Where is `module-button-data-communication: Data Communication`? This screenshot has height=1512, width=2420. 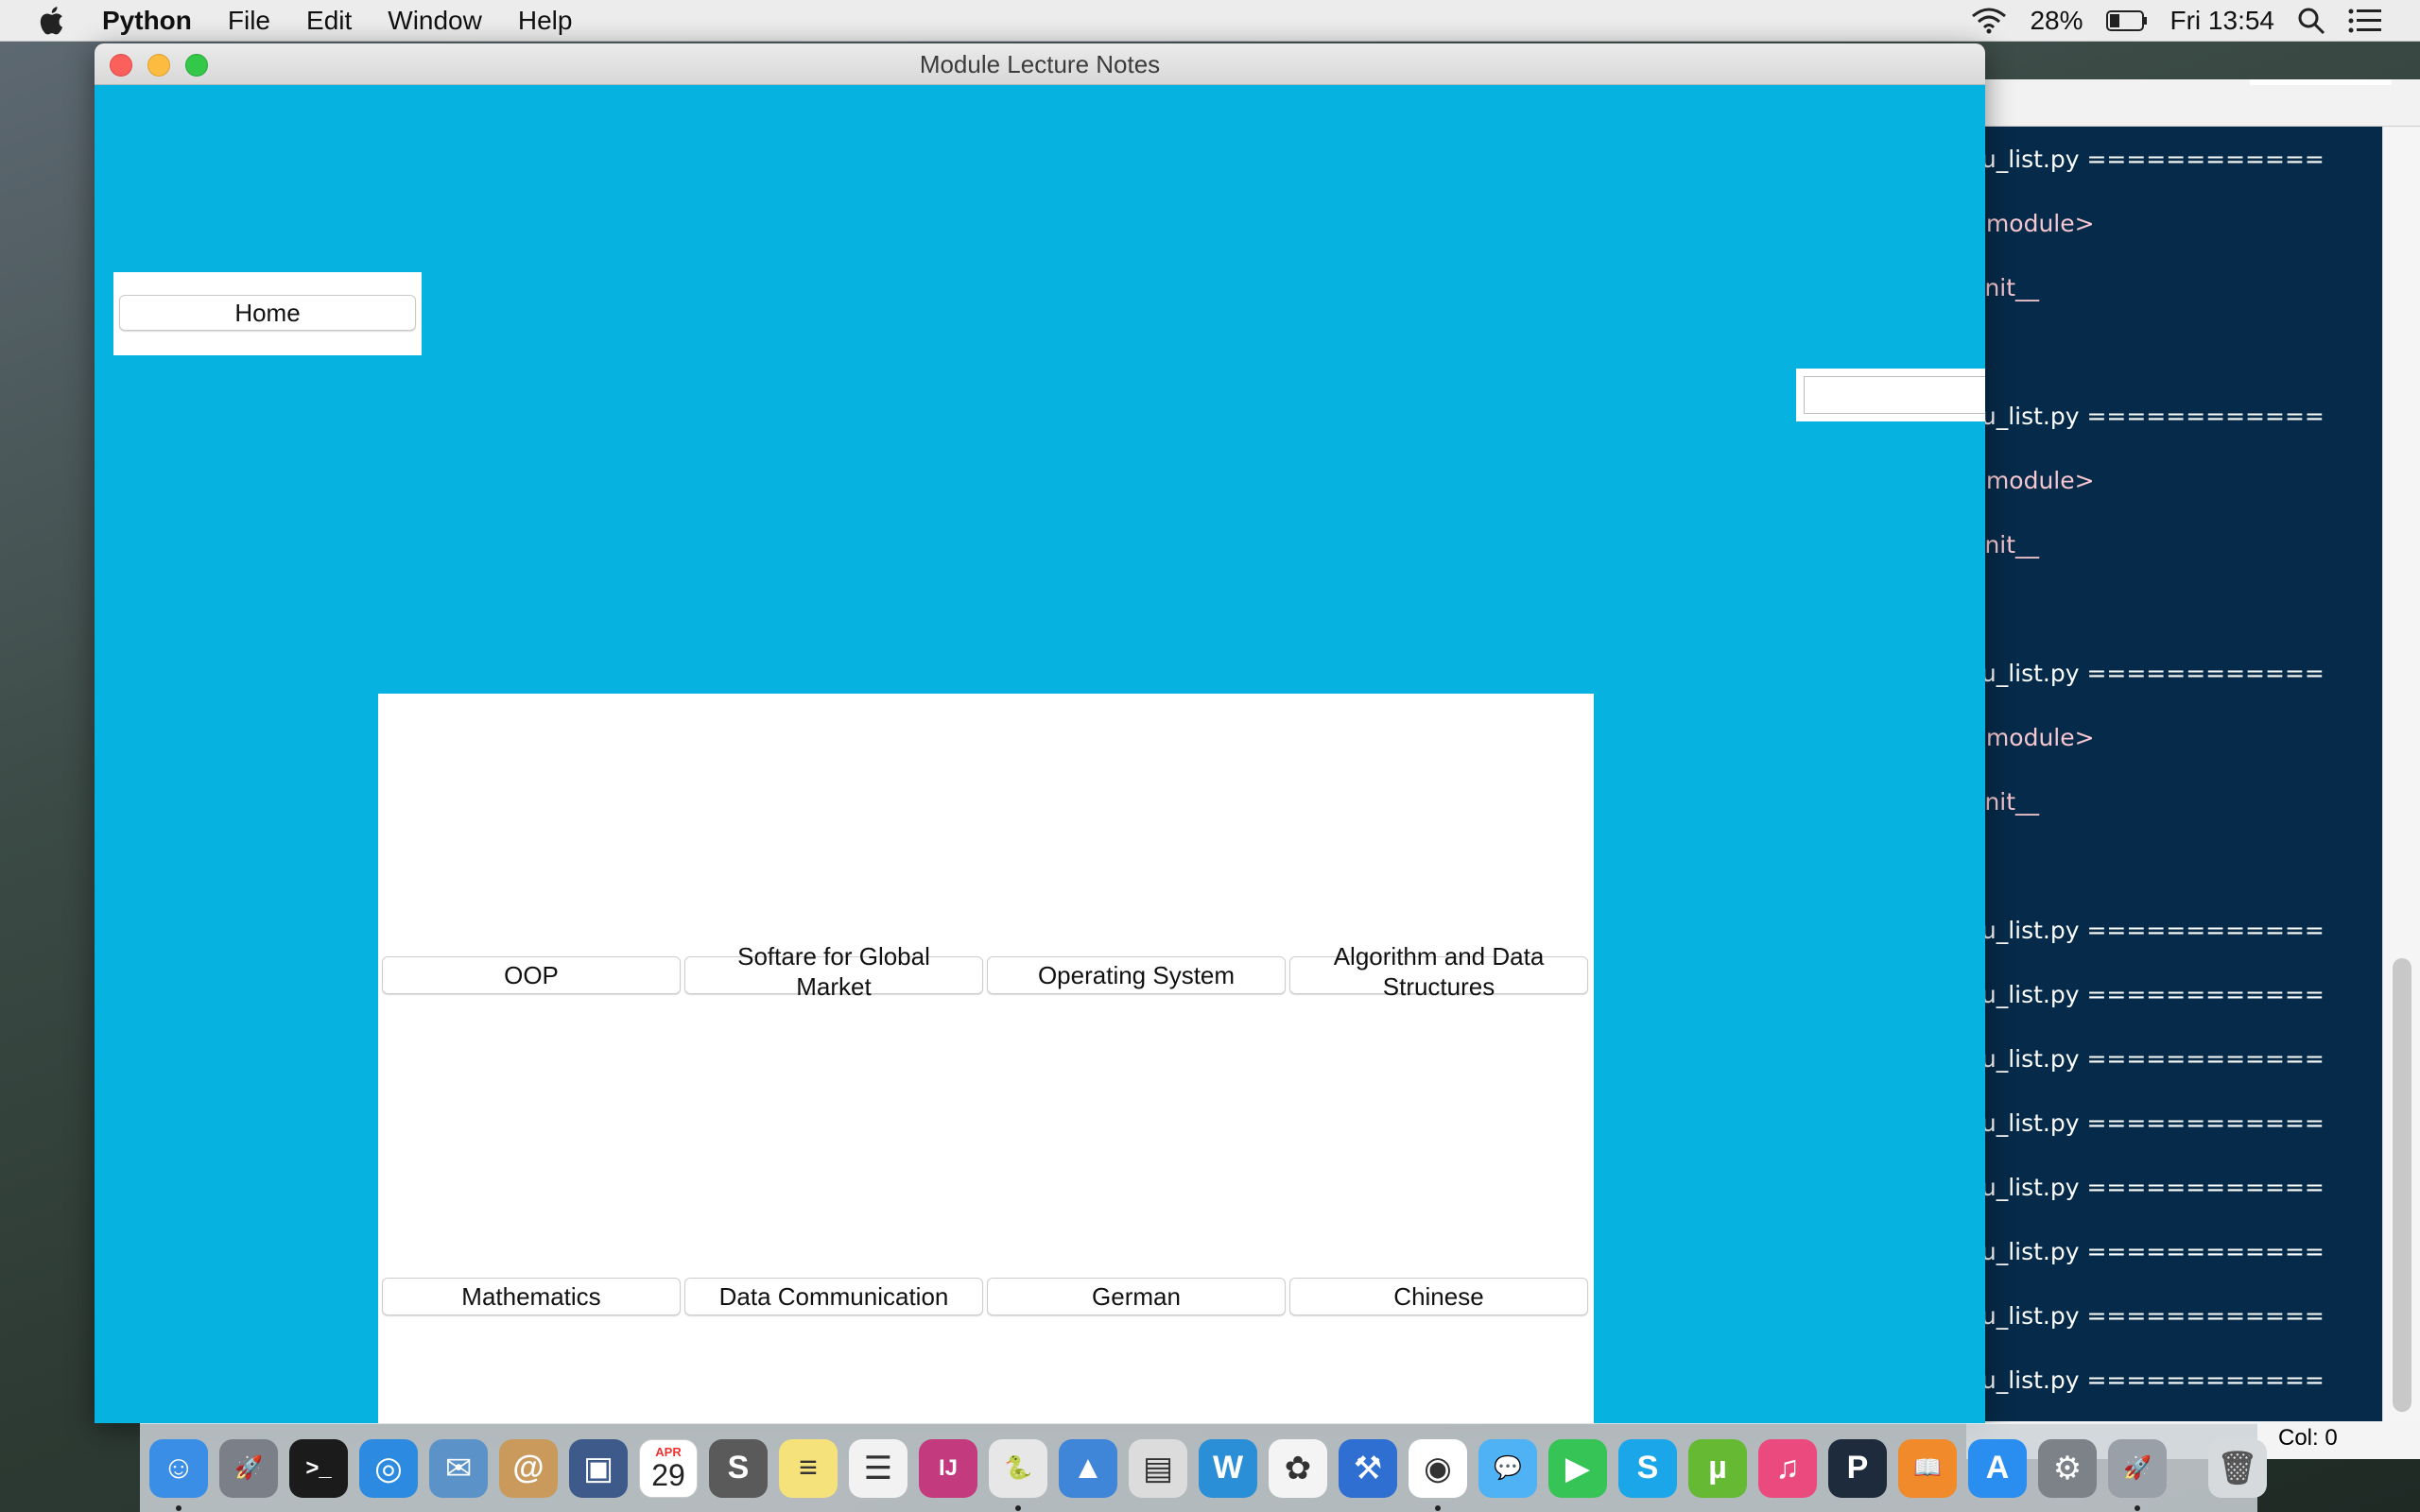
module-button-data-communication: Data Communication is located at coordinates (833, 1296).